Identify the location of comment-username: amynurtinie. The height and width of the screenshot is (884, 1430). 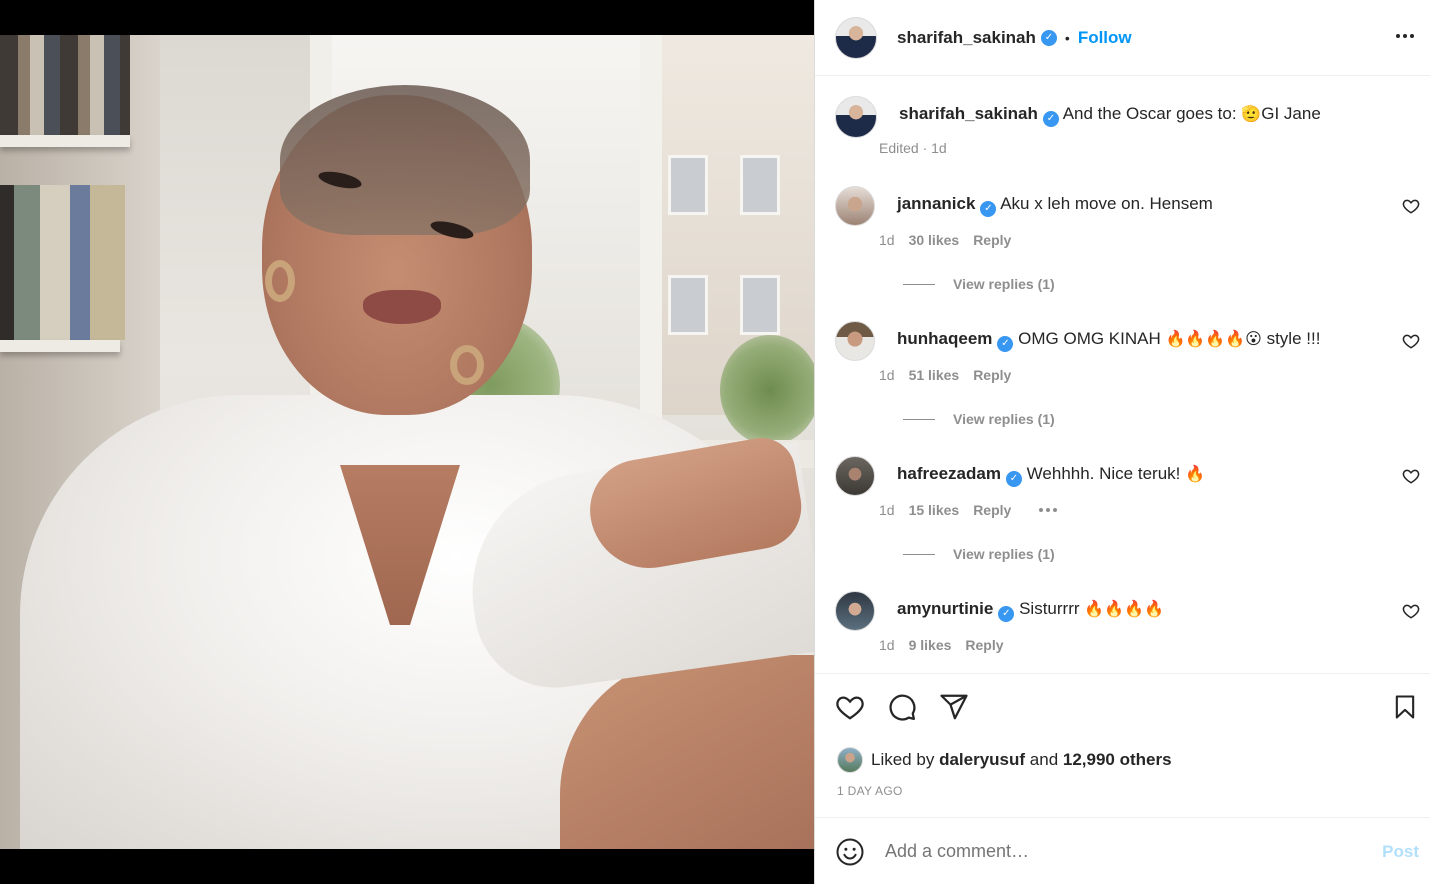
(945, 608).